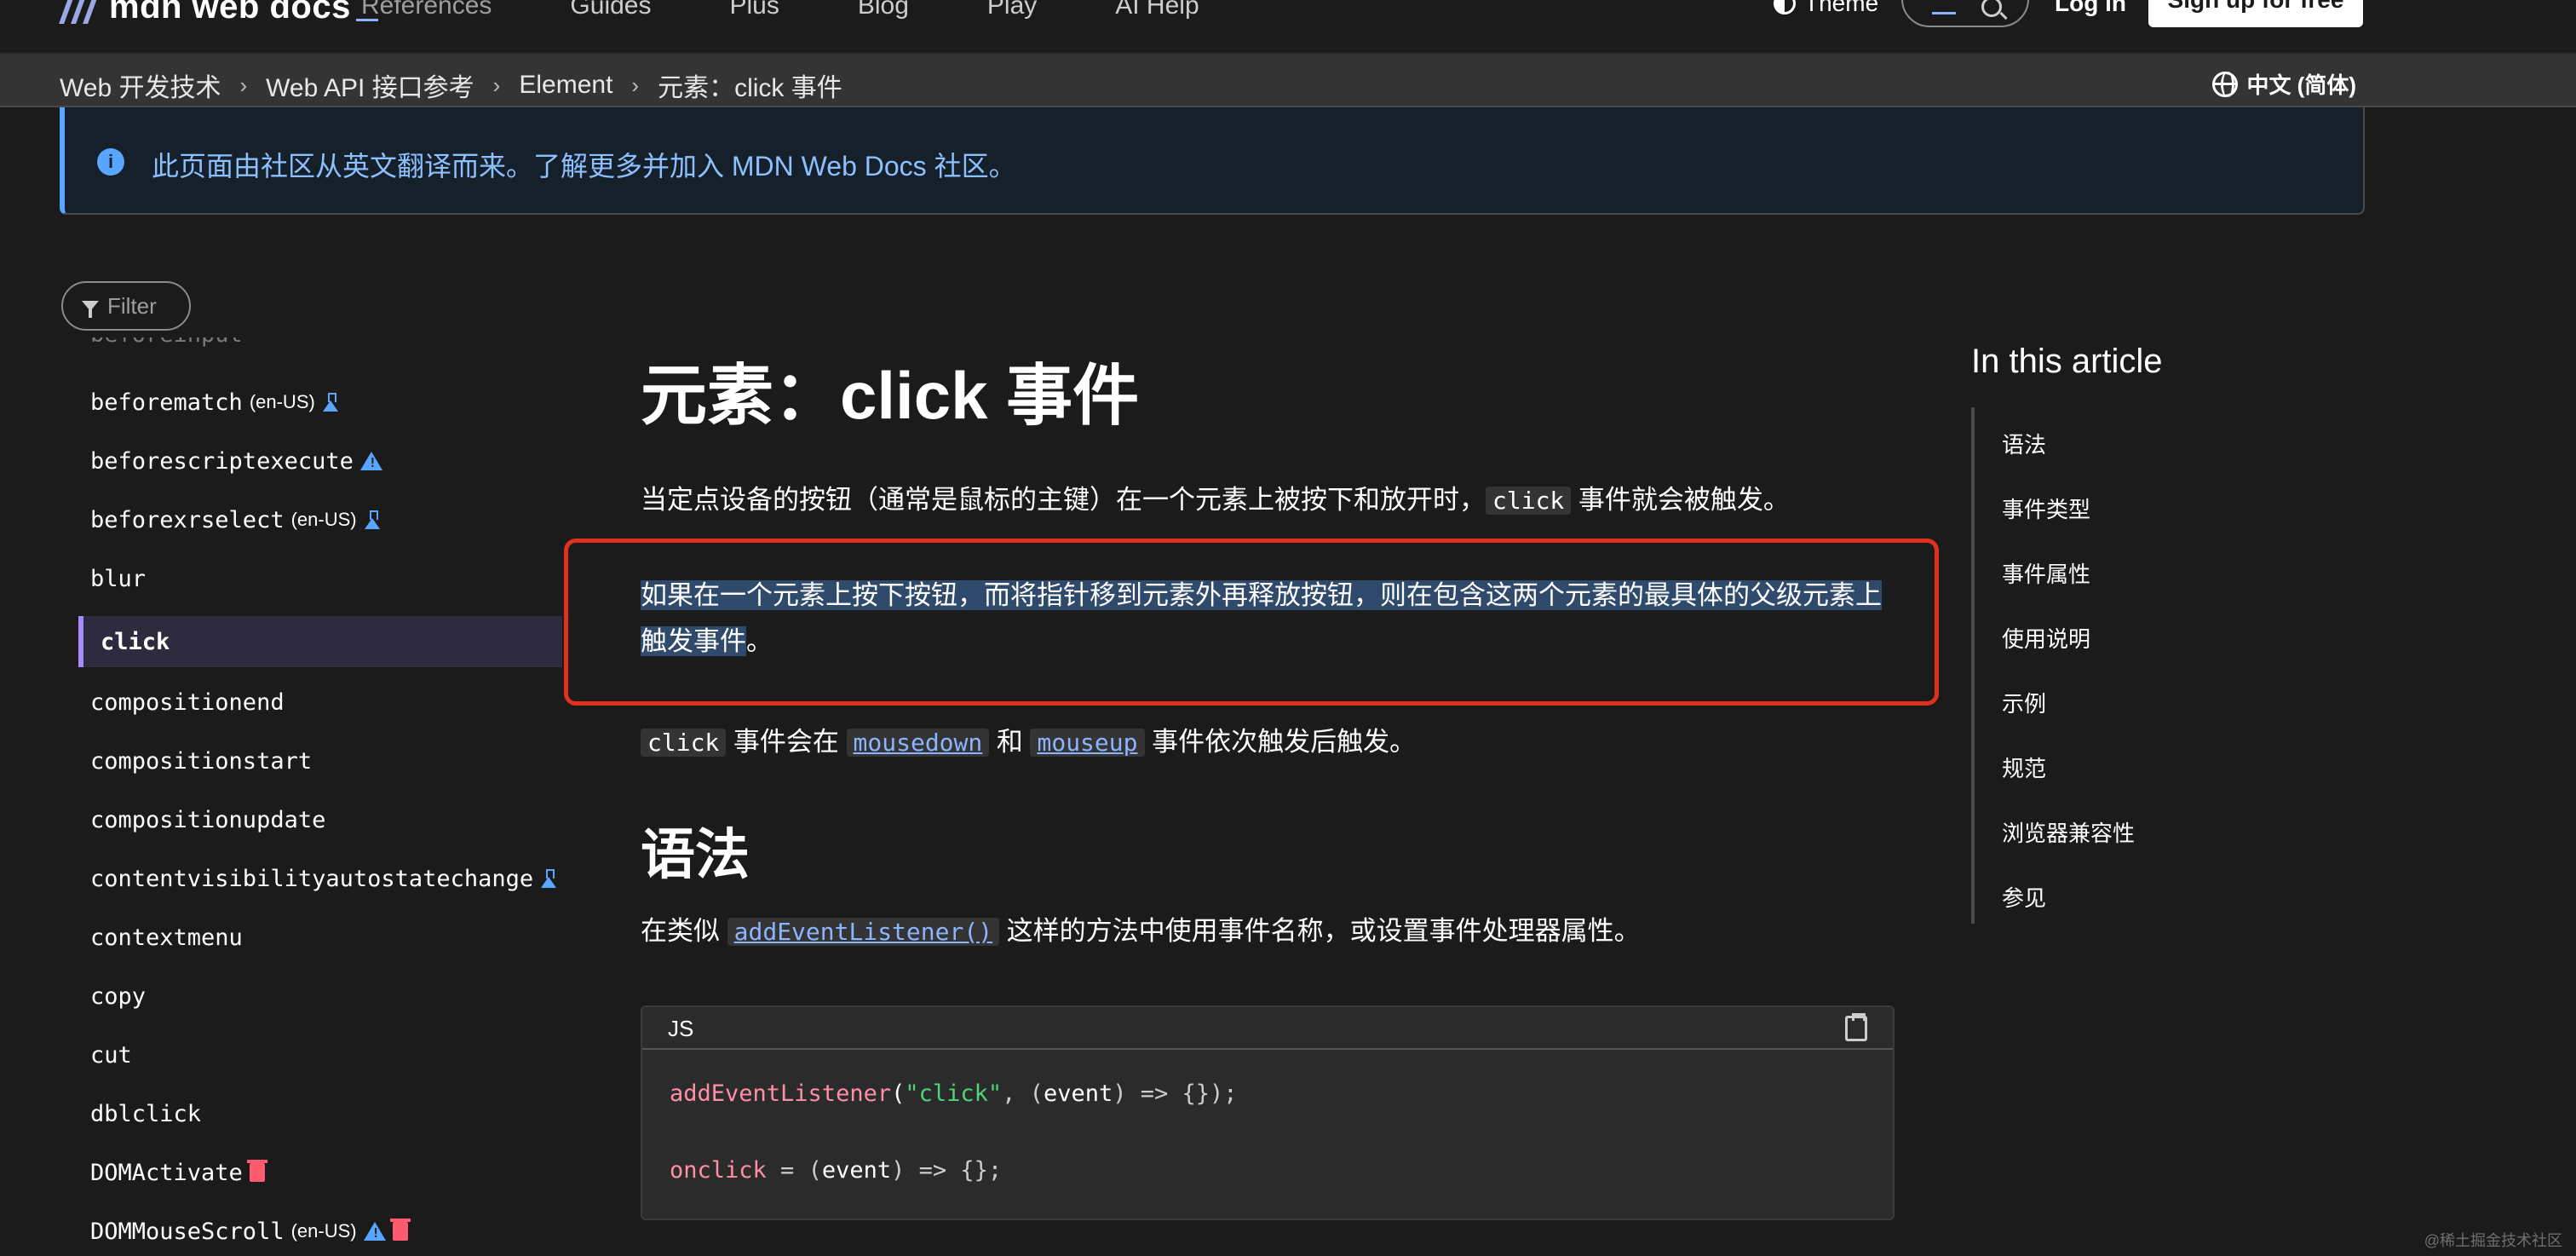 The image size is (2576, 1256). Describe the element at coordinates (2493, 1240) in the screenshot. I see `watermark: @稀土掘金技术社区` at that location.